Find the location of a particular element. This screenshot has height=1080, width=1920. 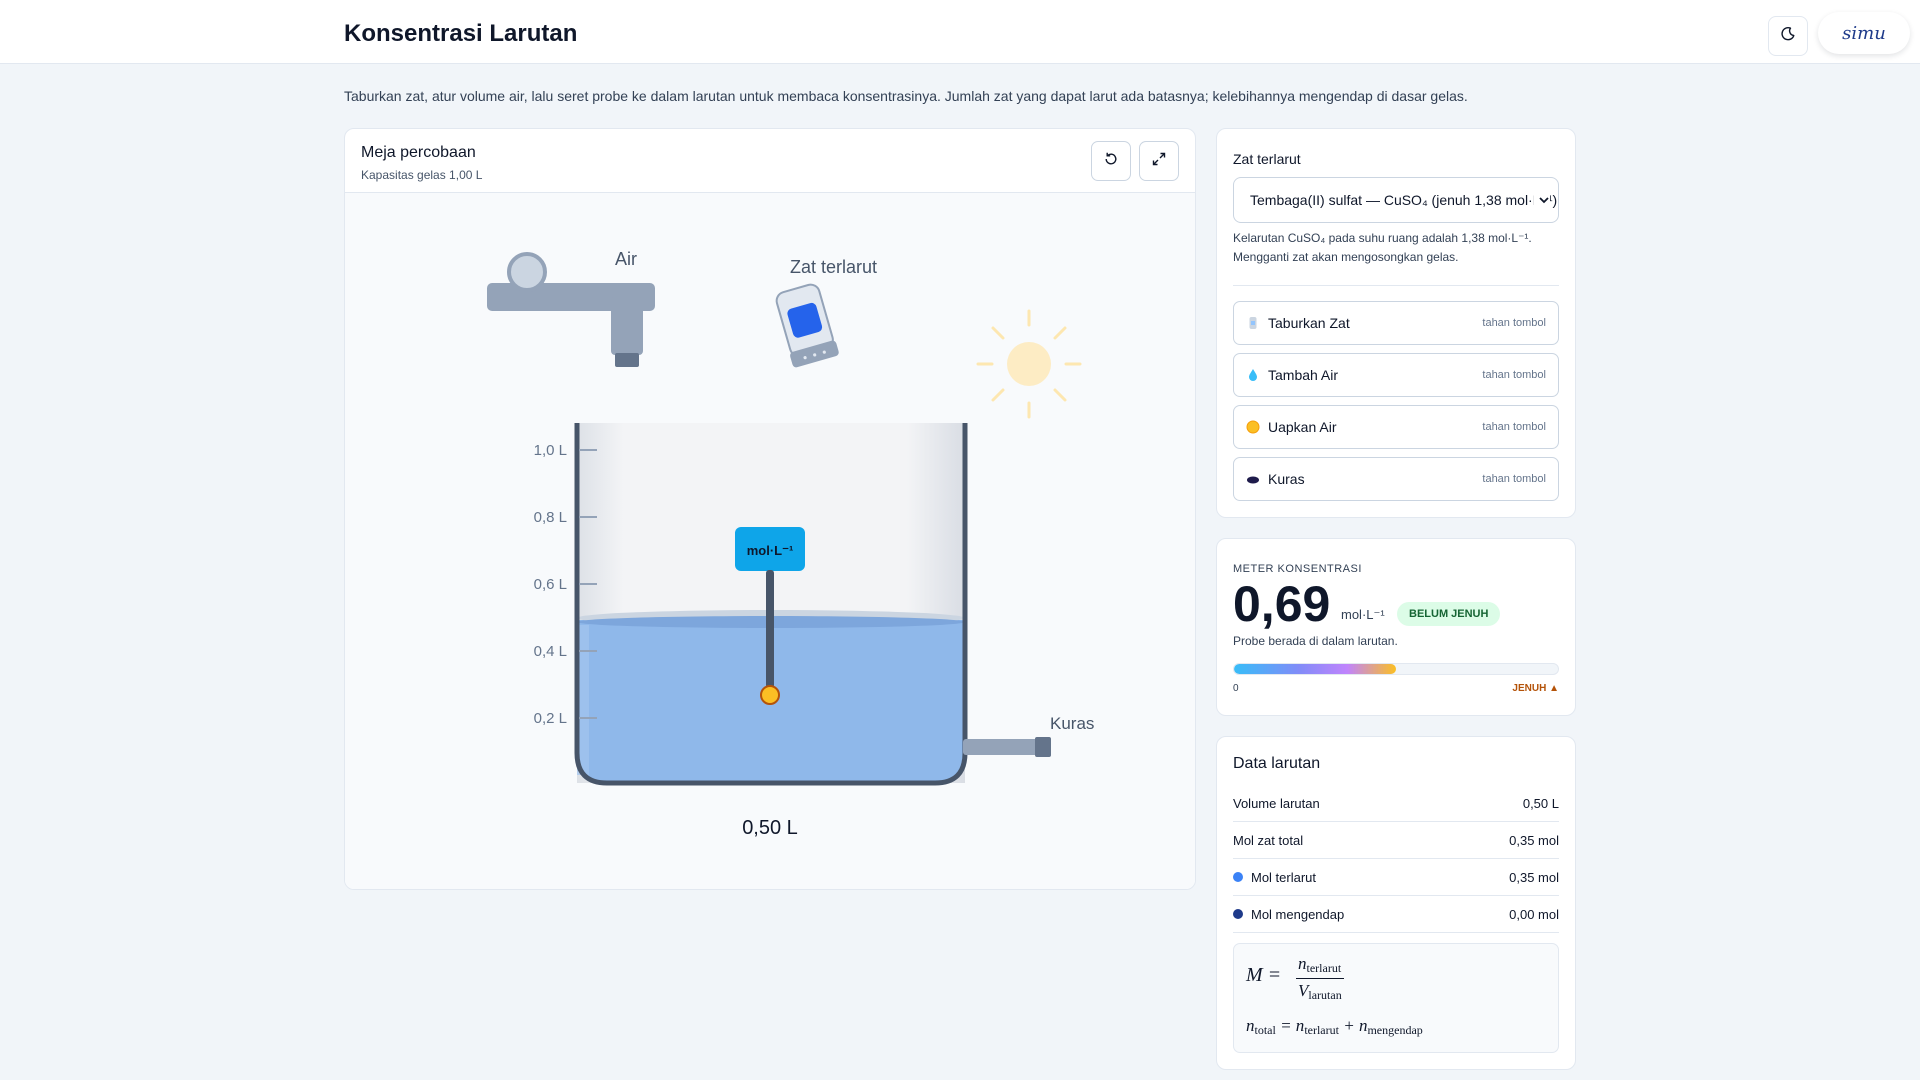

concentration-bar is located at coordinates (1396, 669).